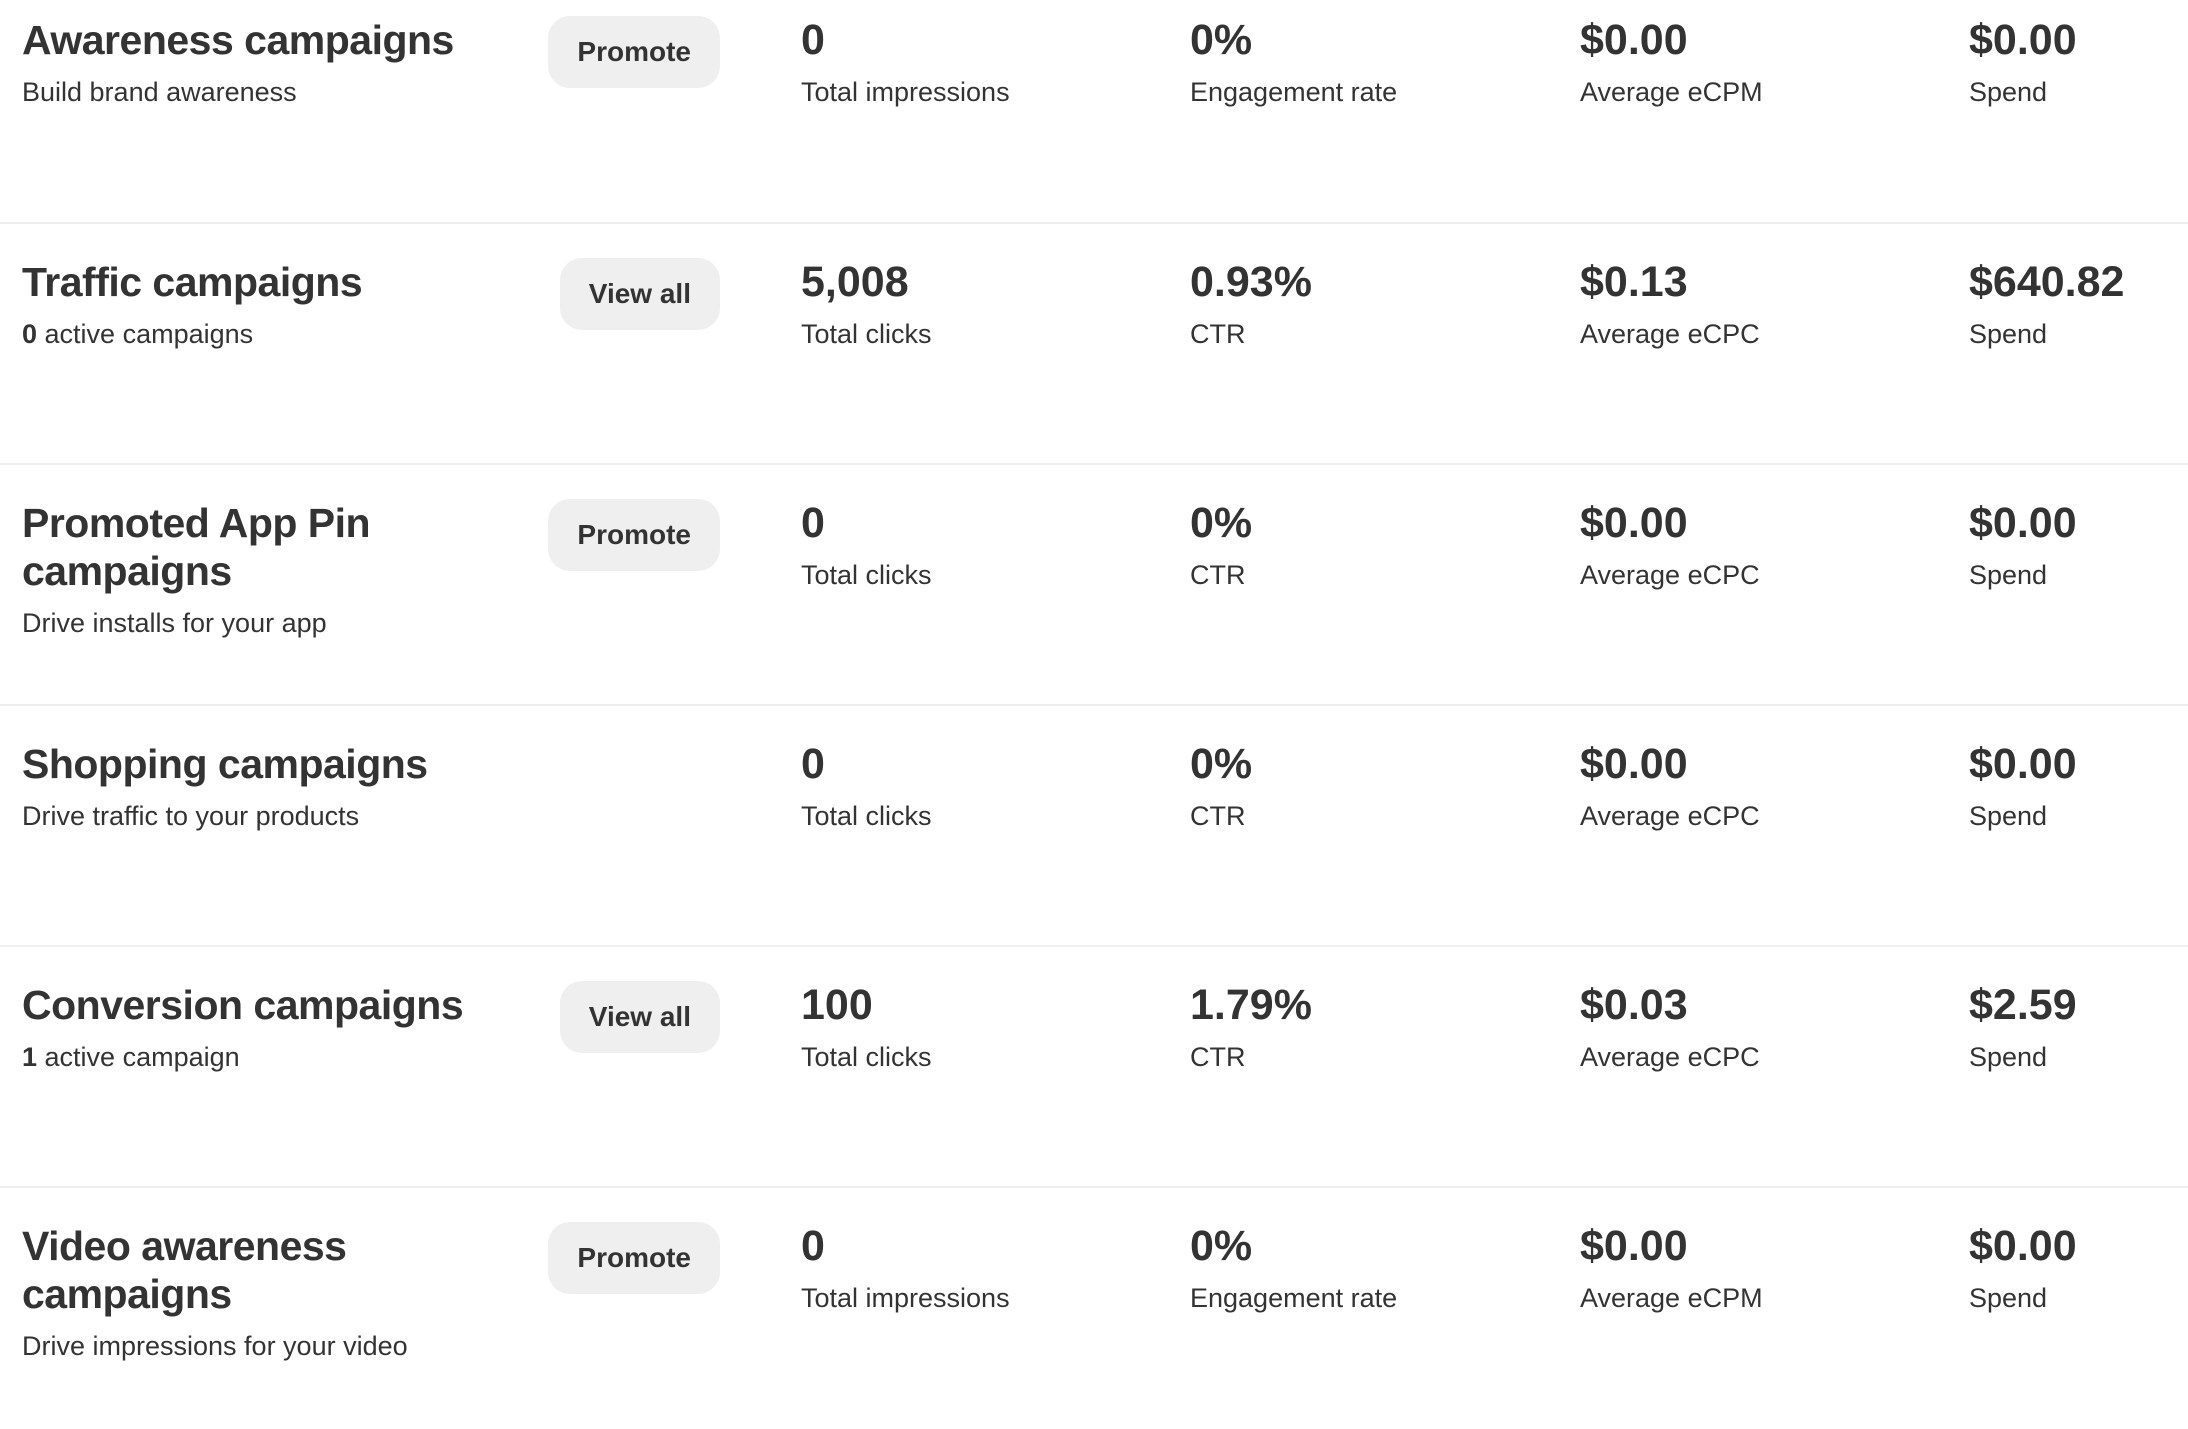 This screenshot has width=2188, height=1429. I want to click on metric-value: $2.59, so click(2023, 1005).